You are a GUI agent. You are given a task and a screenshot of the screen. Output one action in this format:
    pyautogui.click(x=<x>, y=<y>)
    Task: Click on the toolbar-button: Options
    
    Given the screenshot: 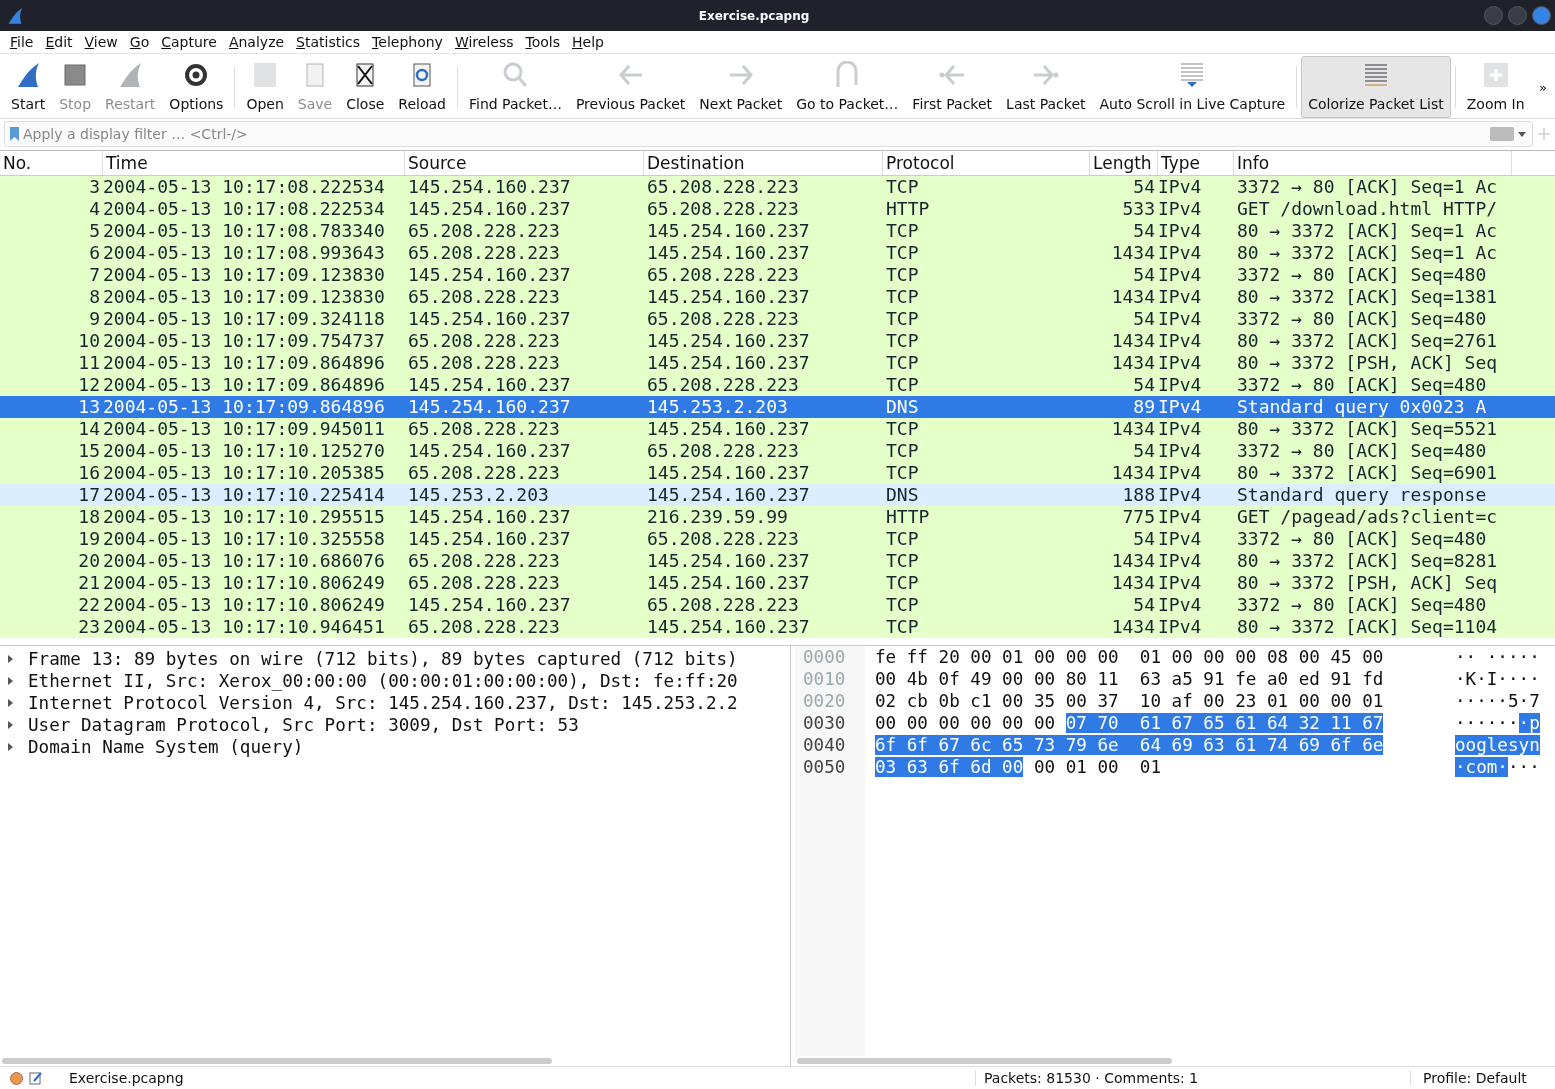 What is the action you would take?
    pyautogui.click(x=196, y=87)
    